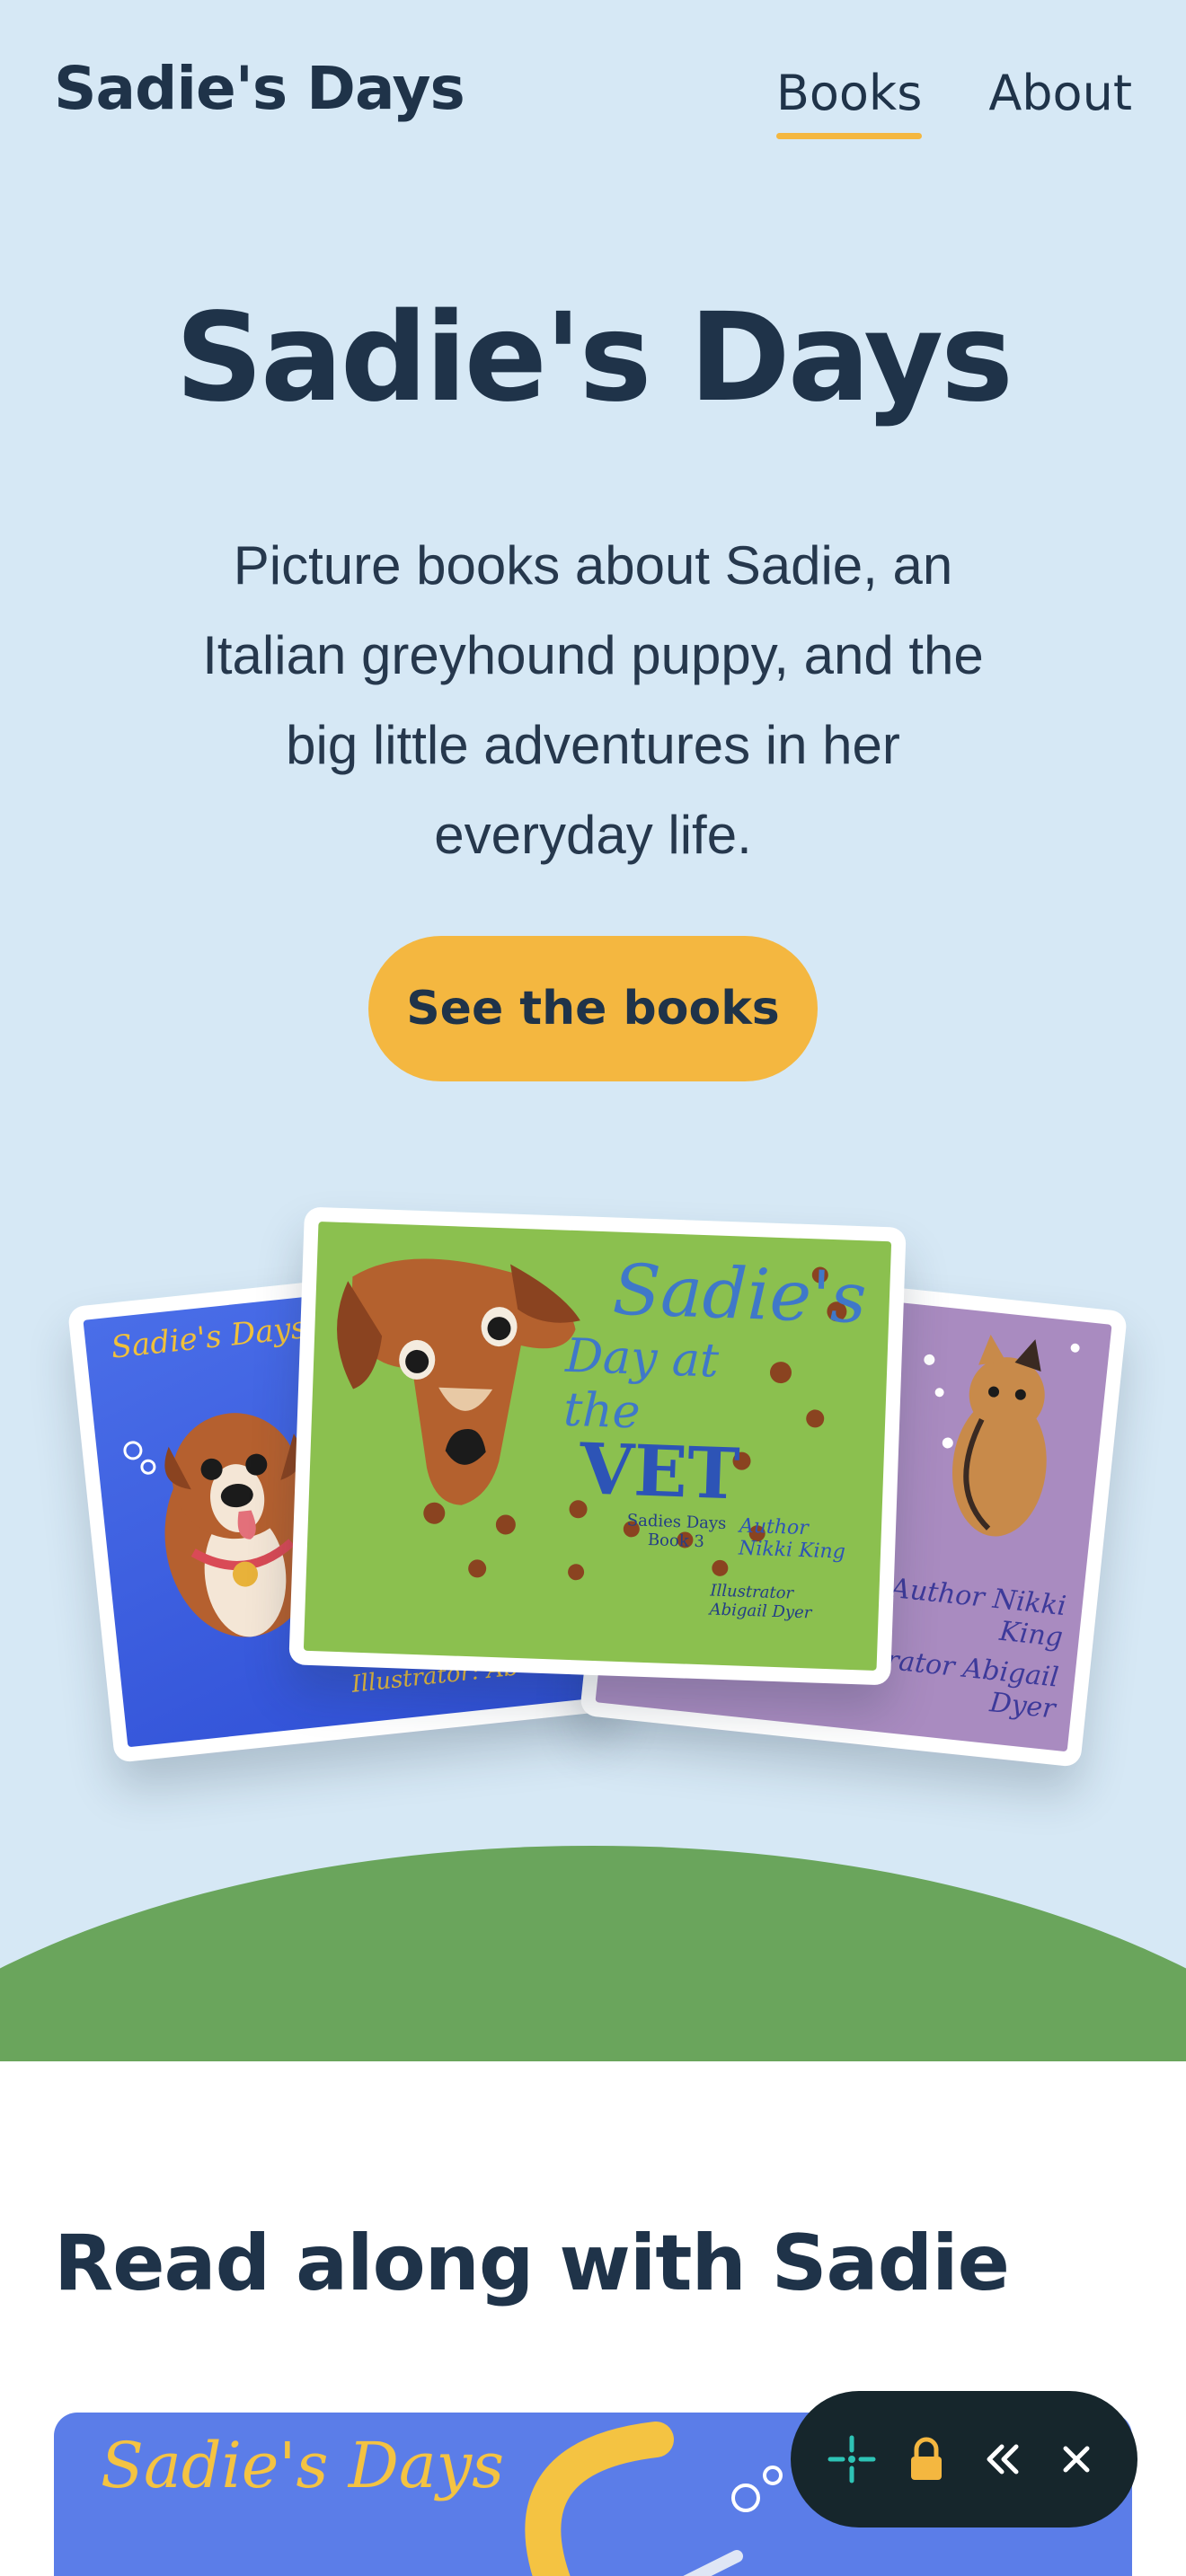 This screenshot has height=2576, width=1186. What do you see at coordinates (594, 358) in the screenshot?
I see `hero-title: Sadie's Days` at bounding box center [594, 358].